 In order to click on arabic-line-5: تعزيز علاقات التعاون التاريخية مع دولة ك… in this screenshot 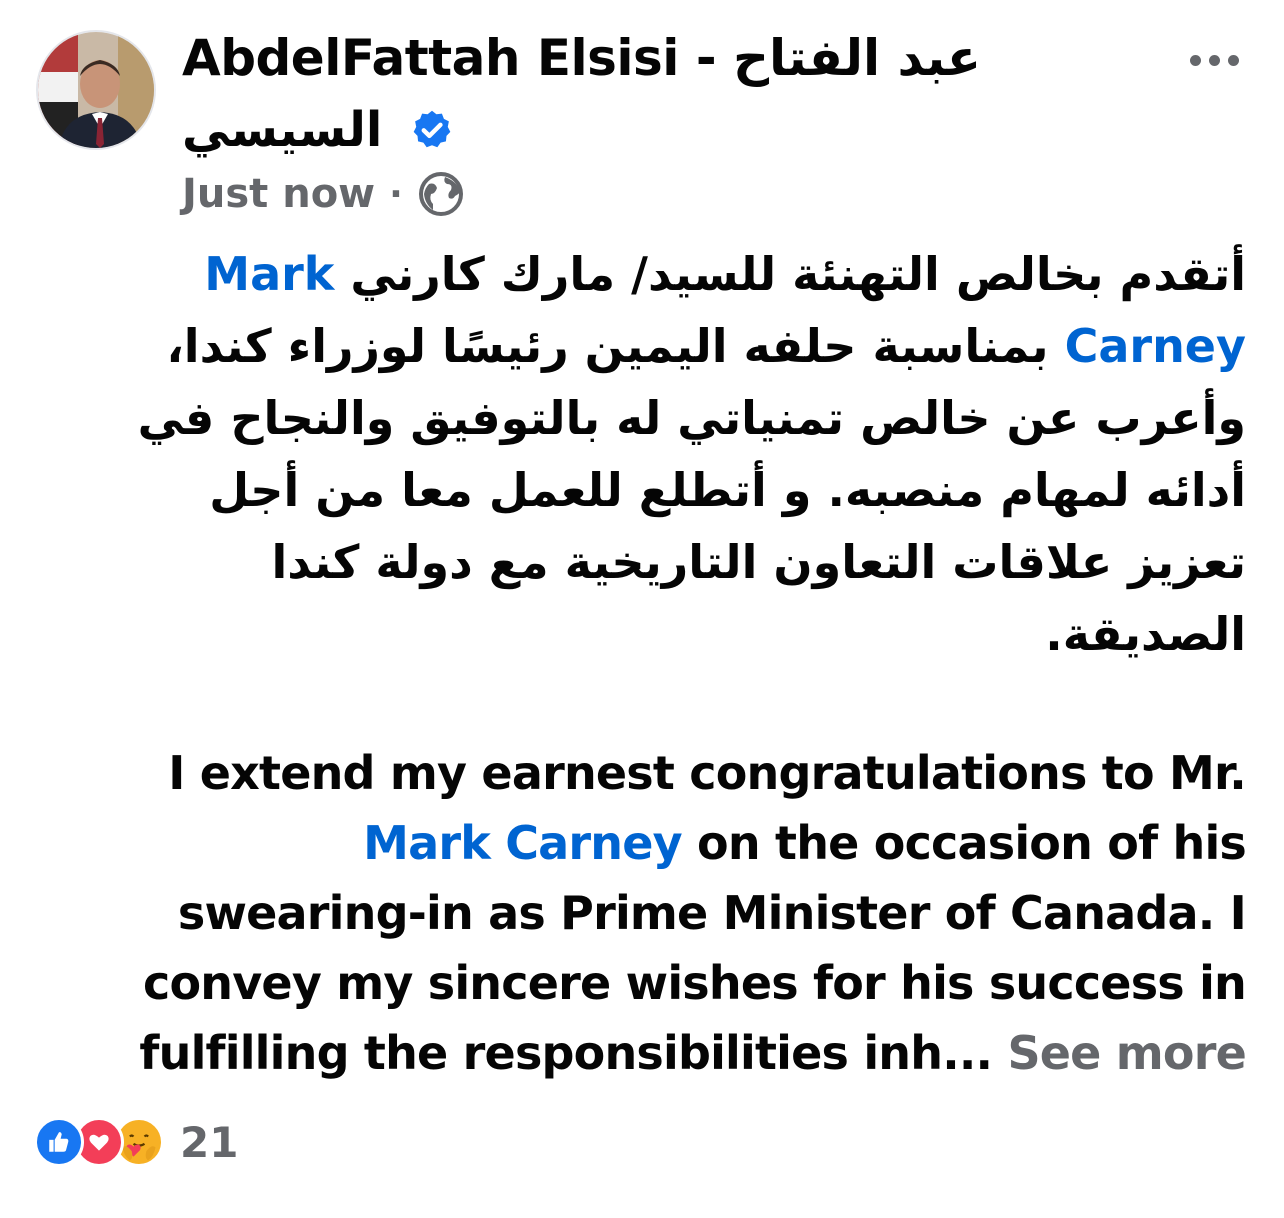, I will do `click(758, 562)`.